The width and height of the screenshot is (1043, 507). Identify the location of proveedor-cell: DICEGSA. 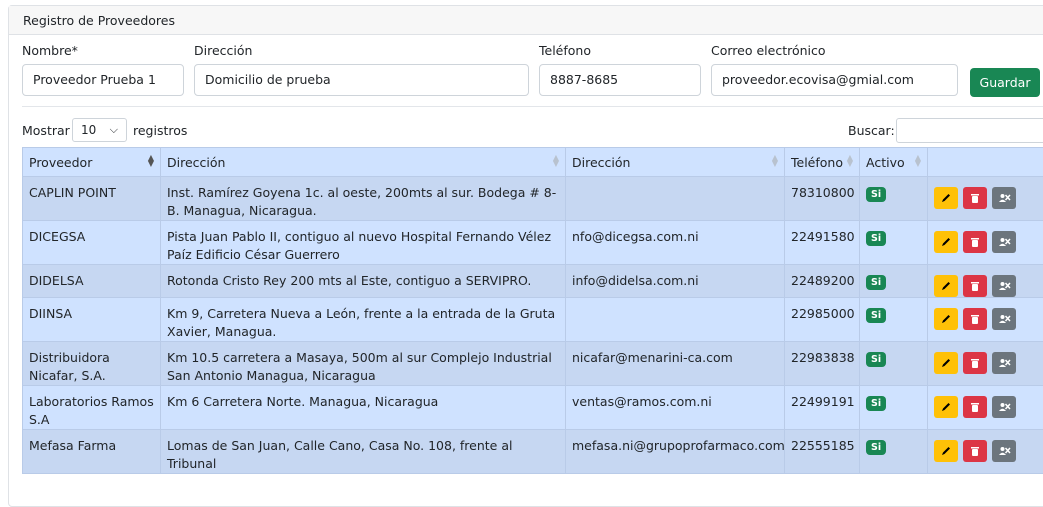
(92, 243).